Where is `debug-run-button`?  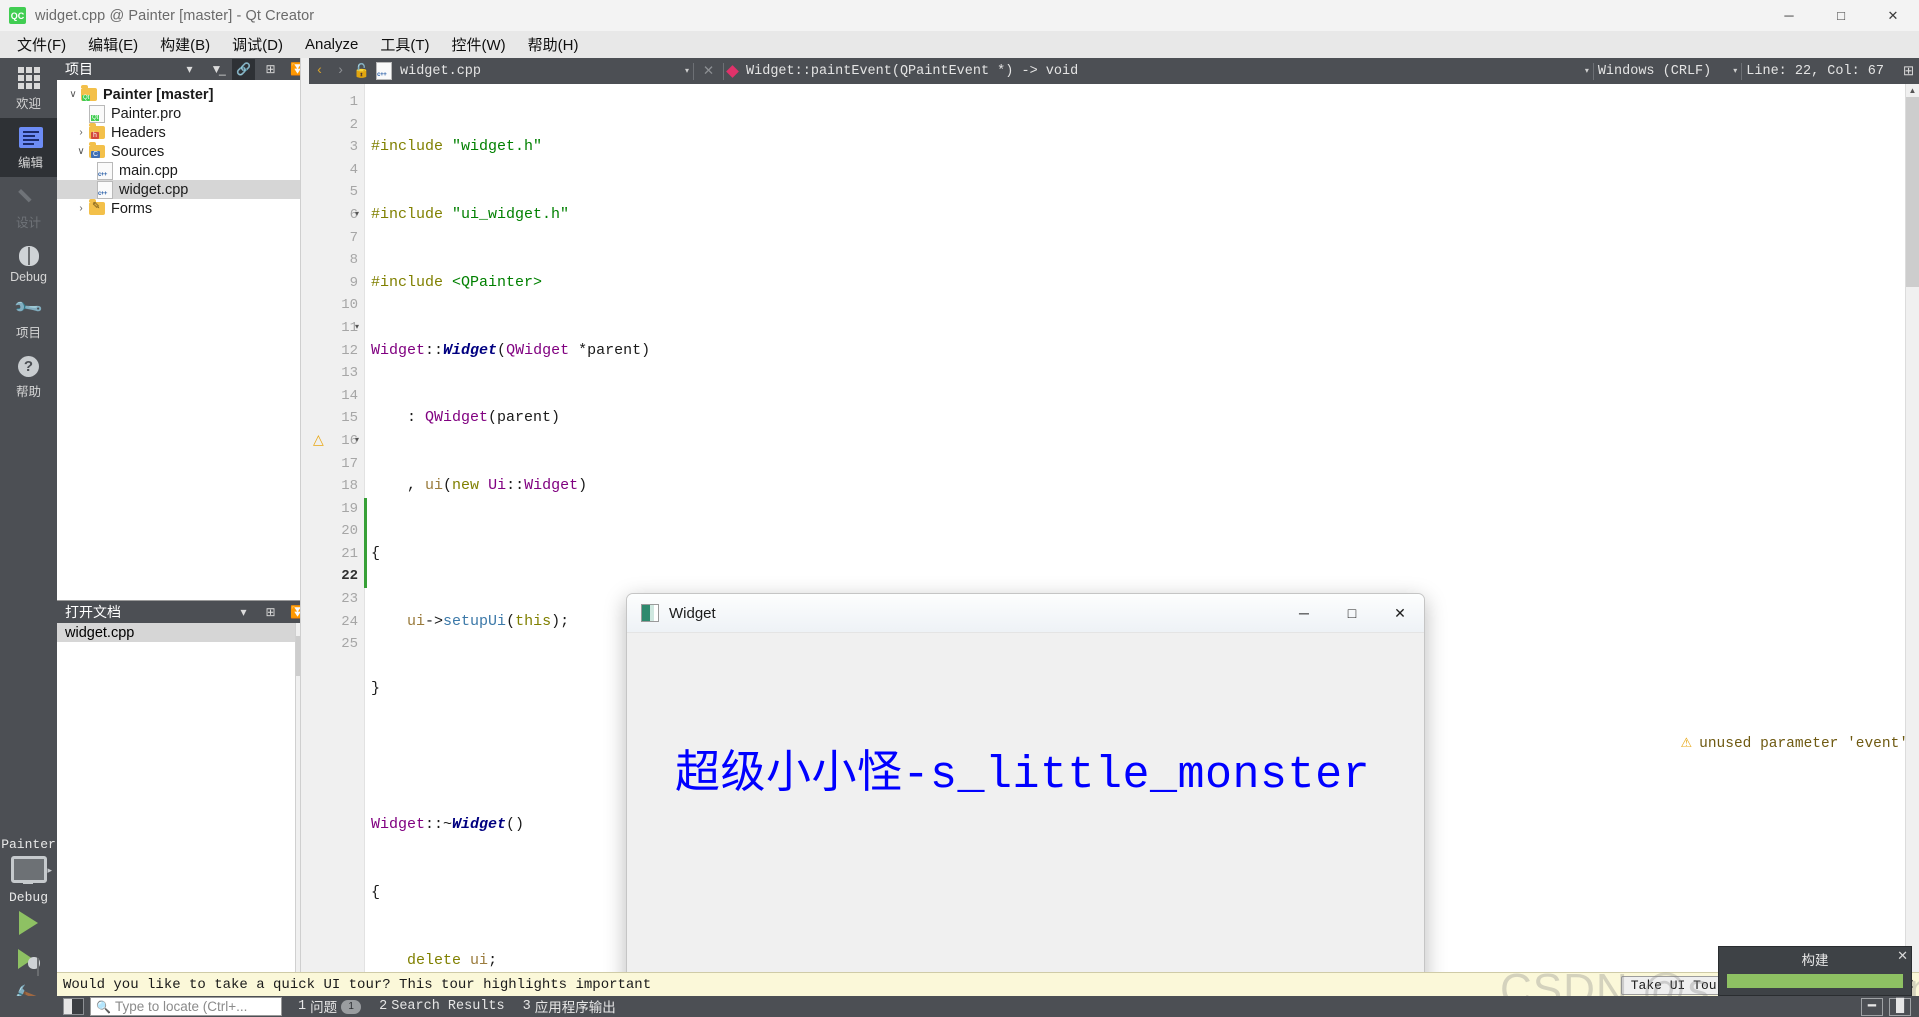
debug-run-button is located at coordinates (28, 959).